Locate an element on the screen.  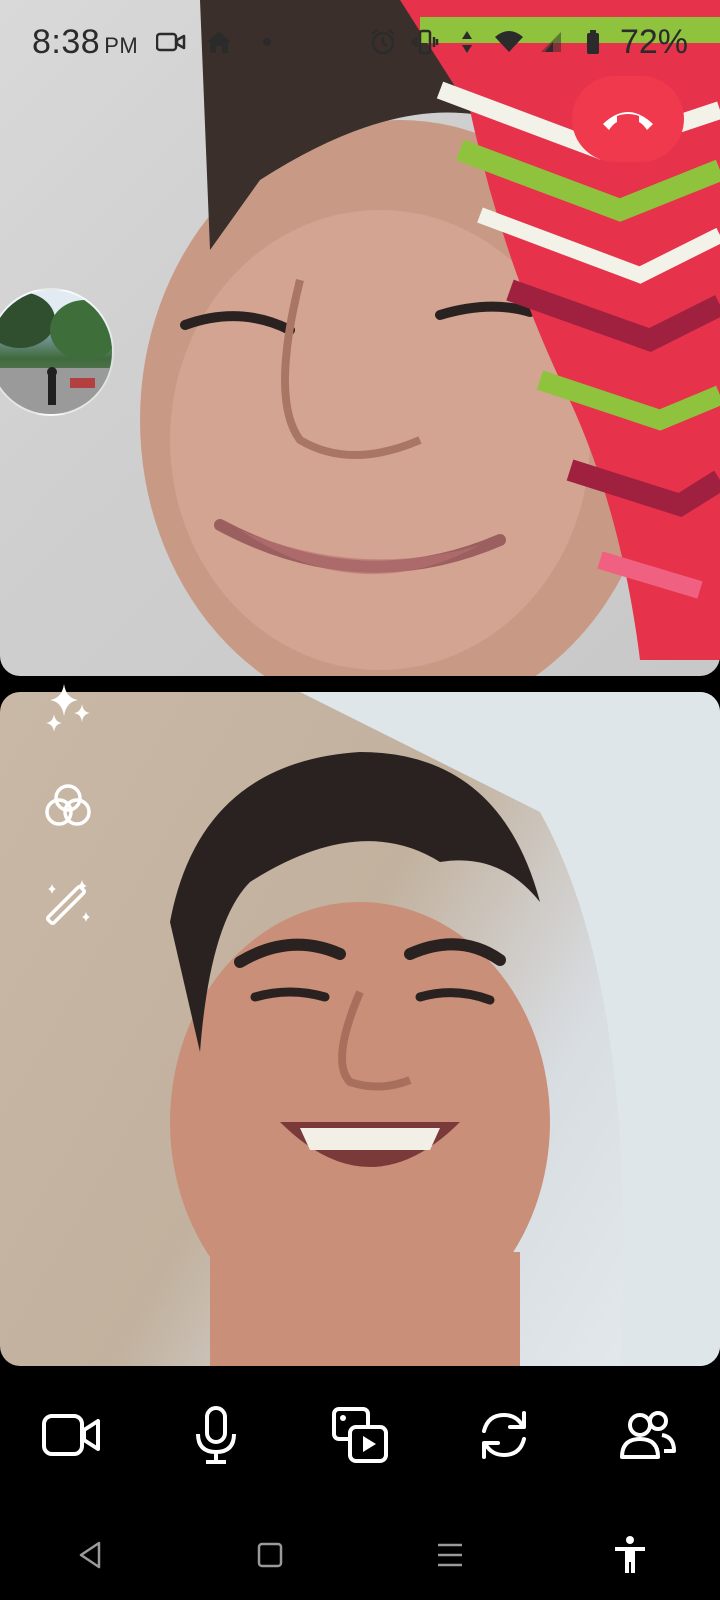
flip-camera-button is located at coordinates (504, 1435).